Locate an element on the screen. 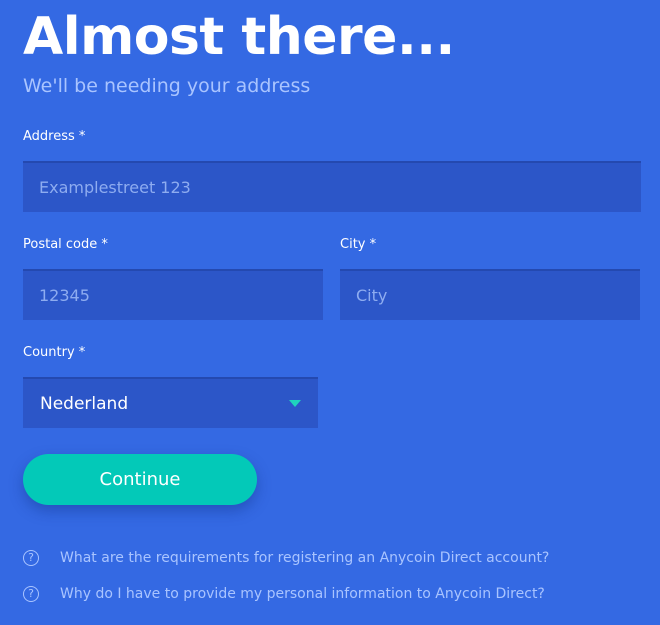  city-label: City * is located at coordinates (358, 244).